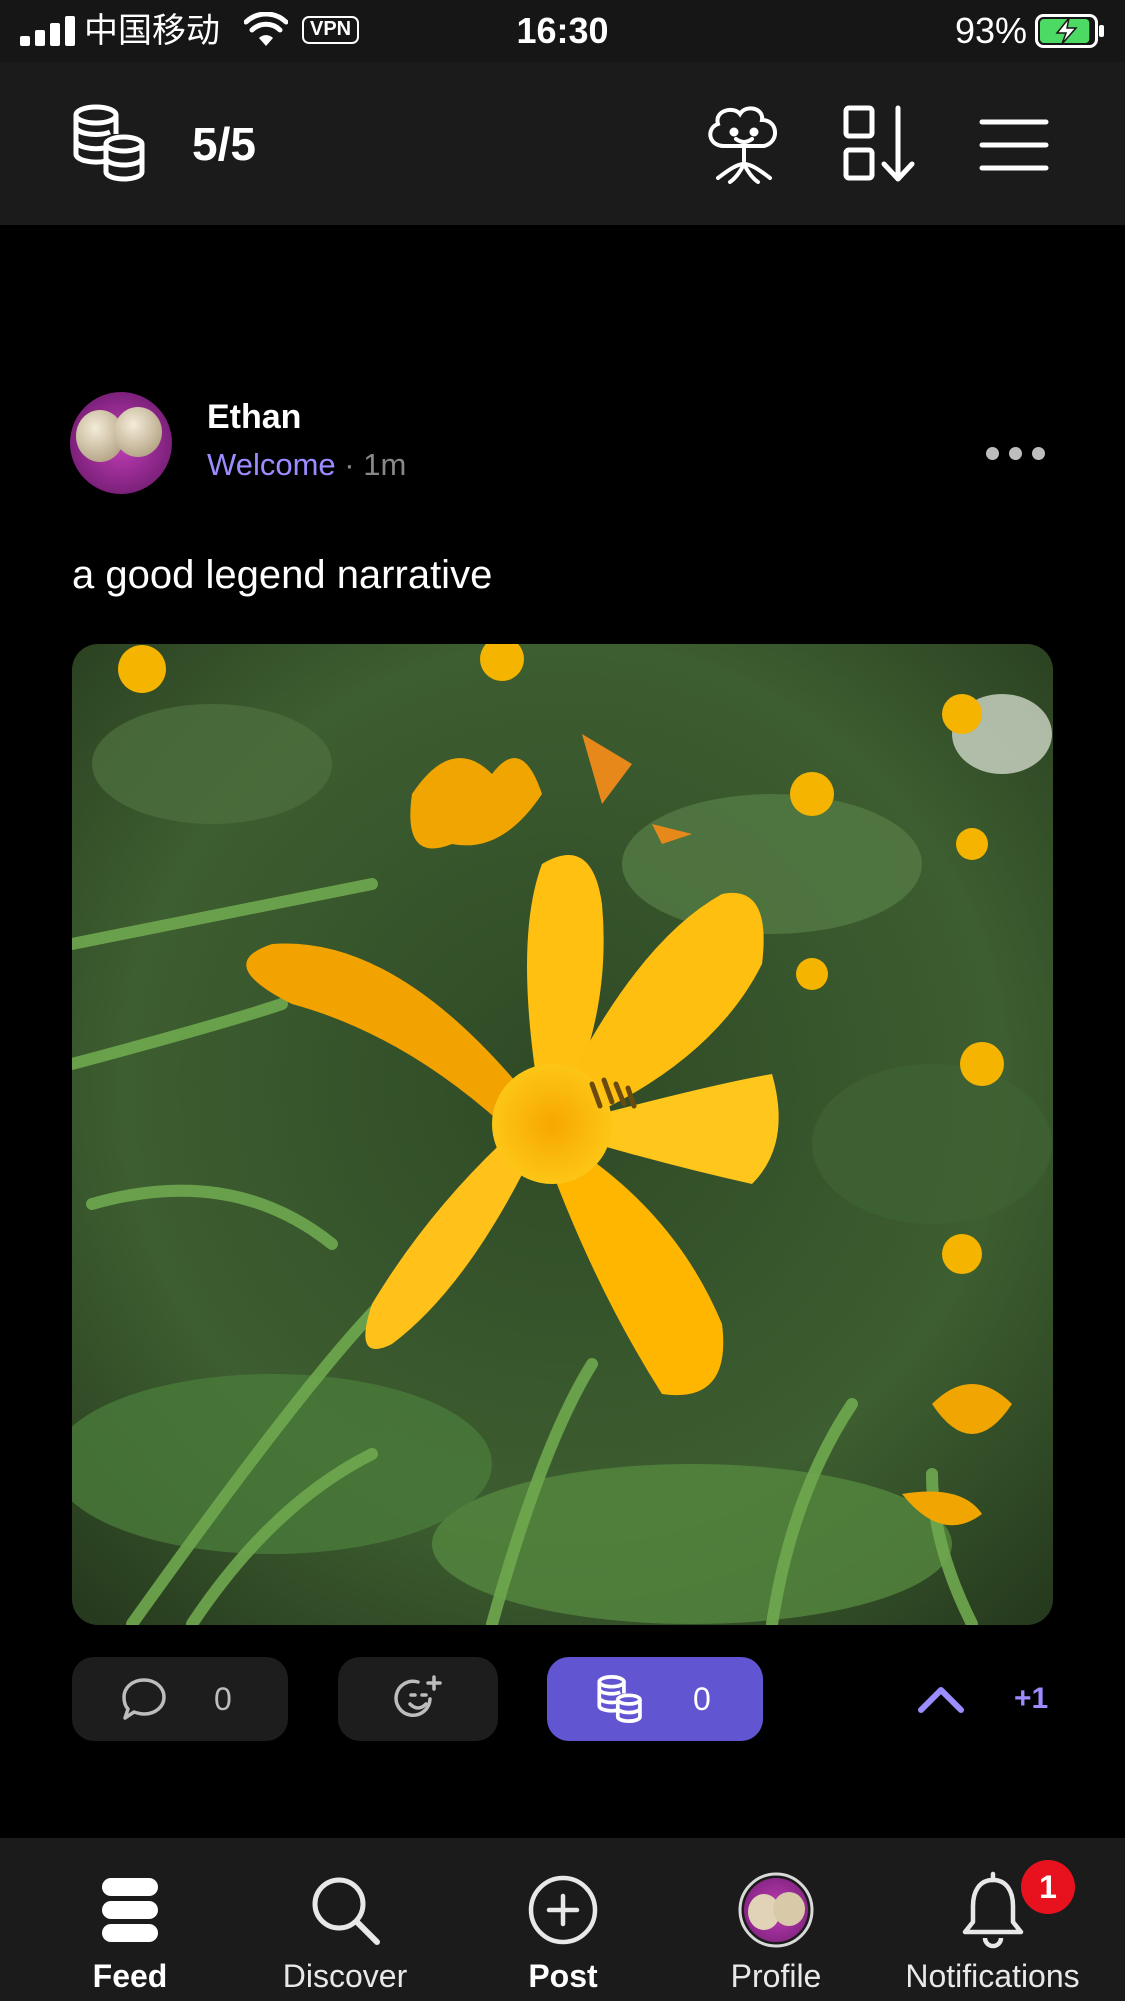 This screenshot has width=1125, height=2001. I want to click on battery-charging-icon, so click(1069, 31).